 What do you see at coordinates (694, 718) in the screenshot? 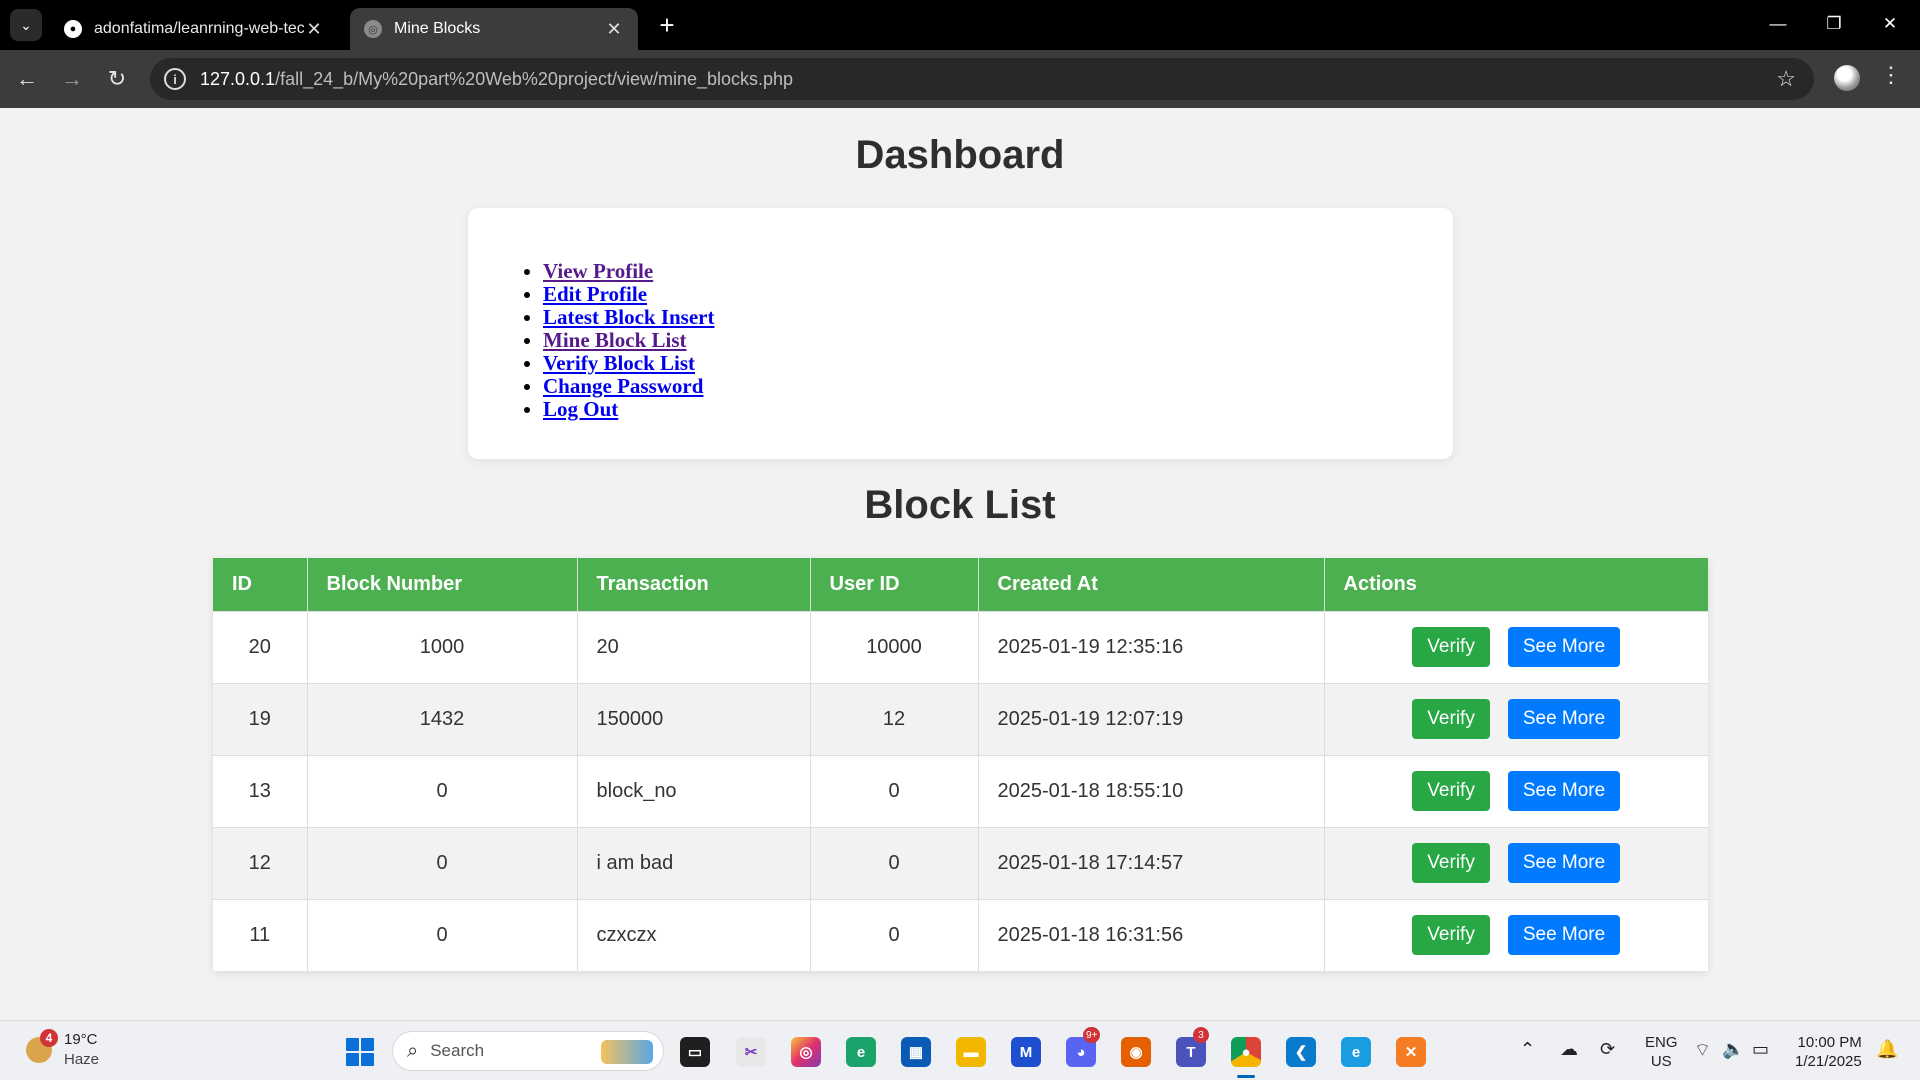
I see `cell-transaction: 150000` at bounding box center [694, 718].